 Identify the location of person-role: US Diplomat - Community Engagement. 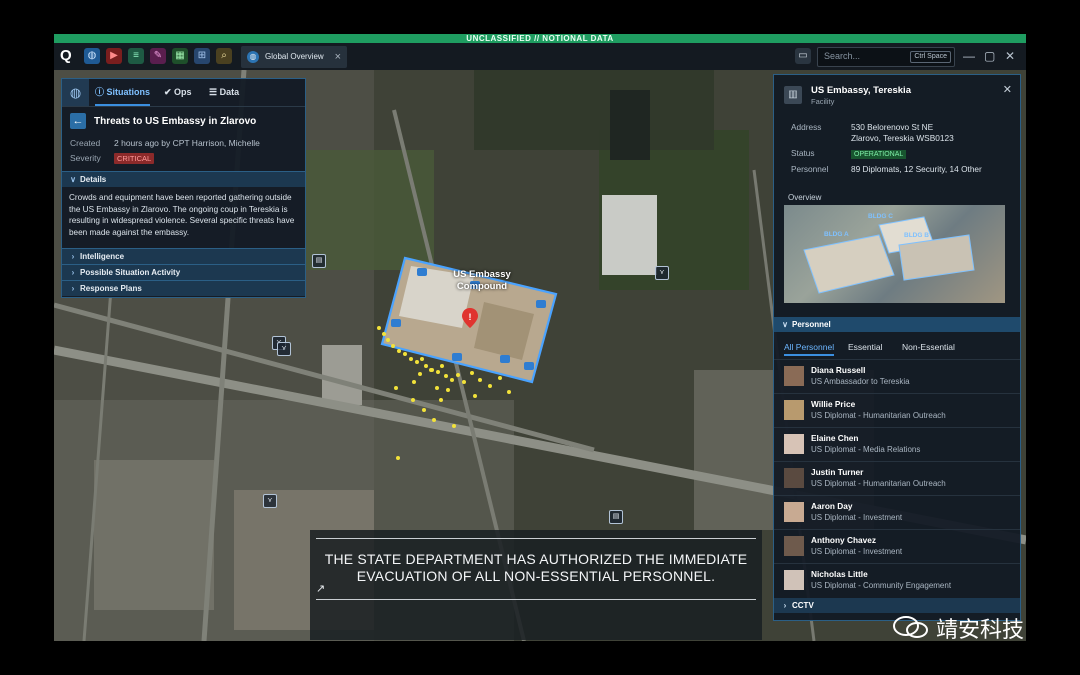
(881, 585).